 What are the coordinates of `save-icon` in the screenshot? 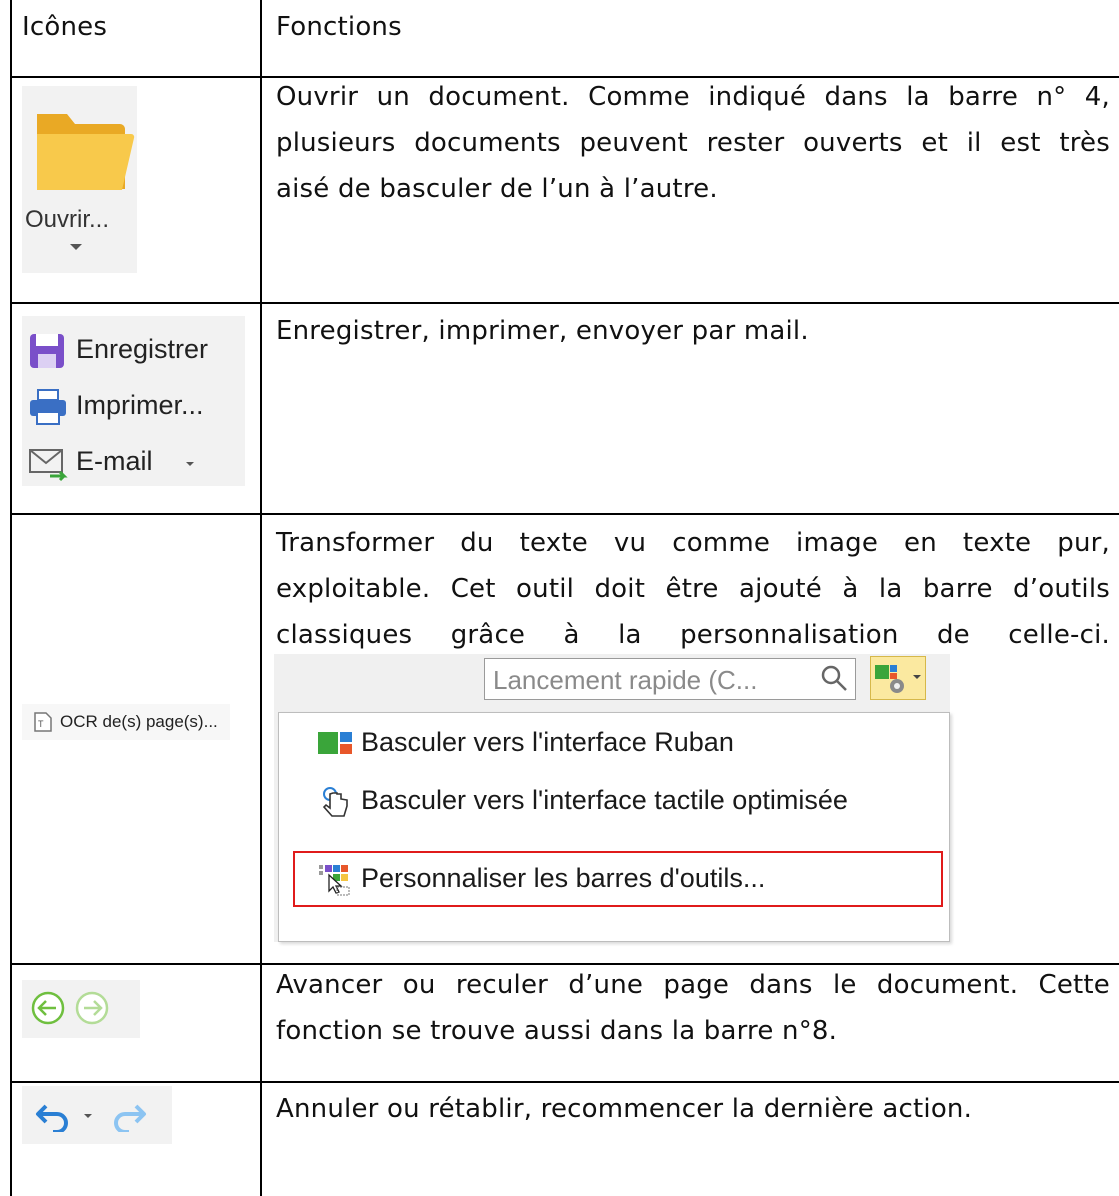 It's located at (47, 351).